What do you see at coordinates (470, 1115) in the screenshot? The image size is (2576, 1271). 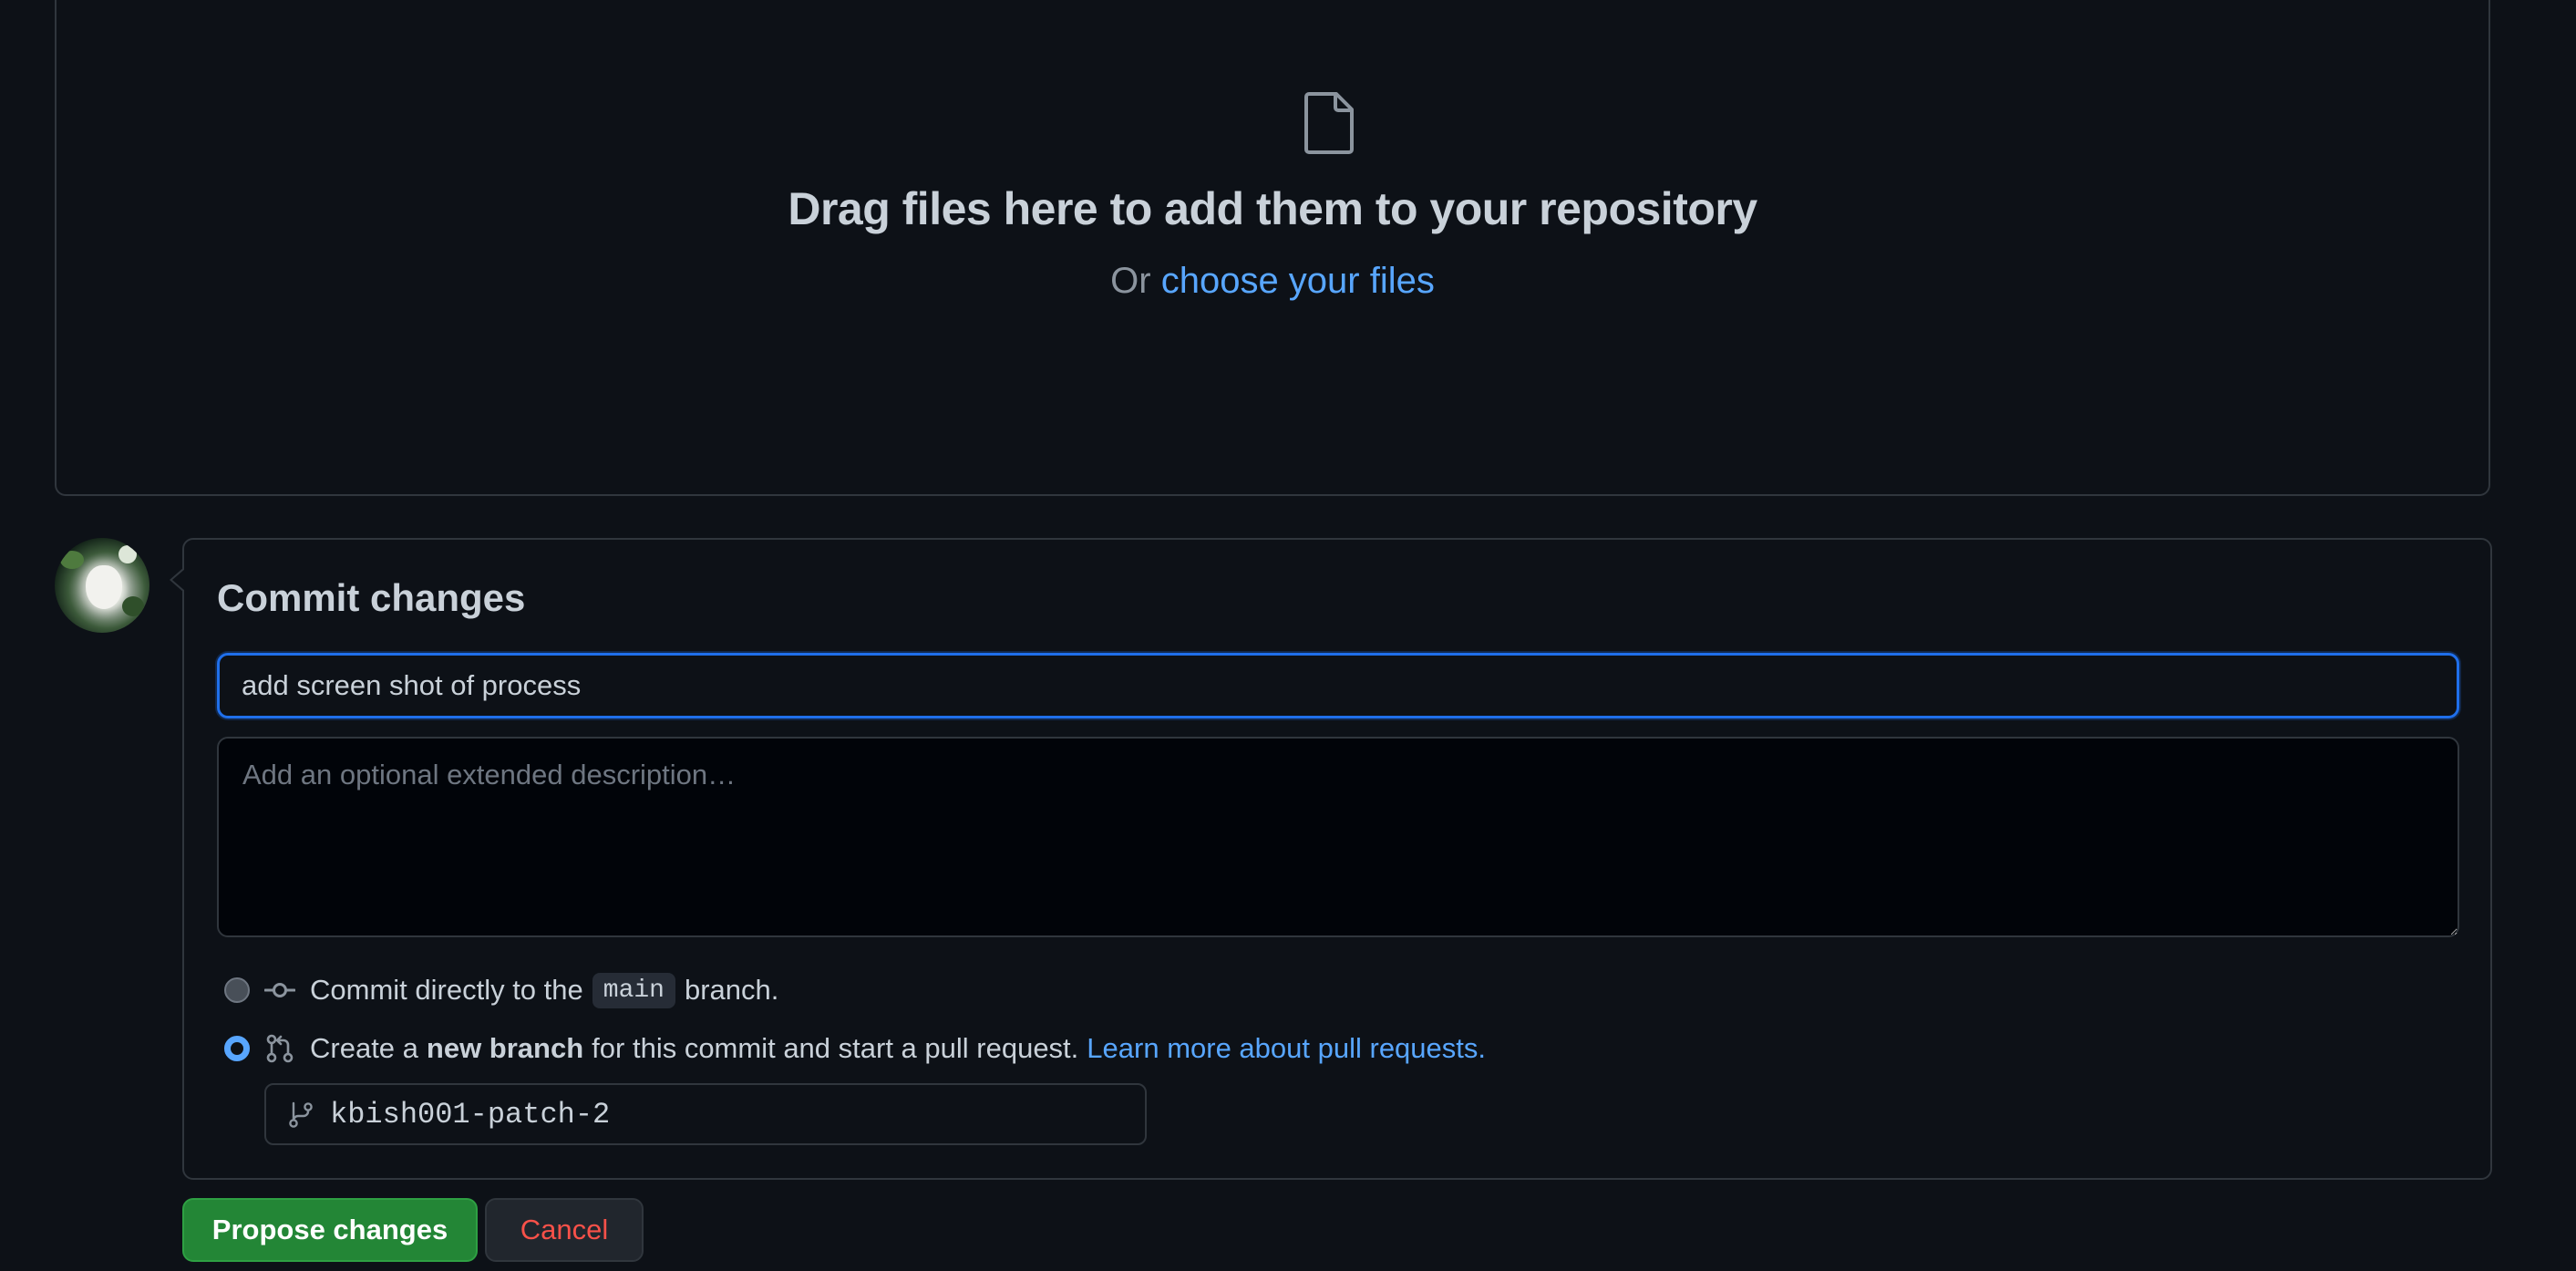 I see `branch-name-value: kbish001-patch-2` at bounding box center [470, 1115].